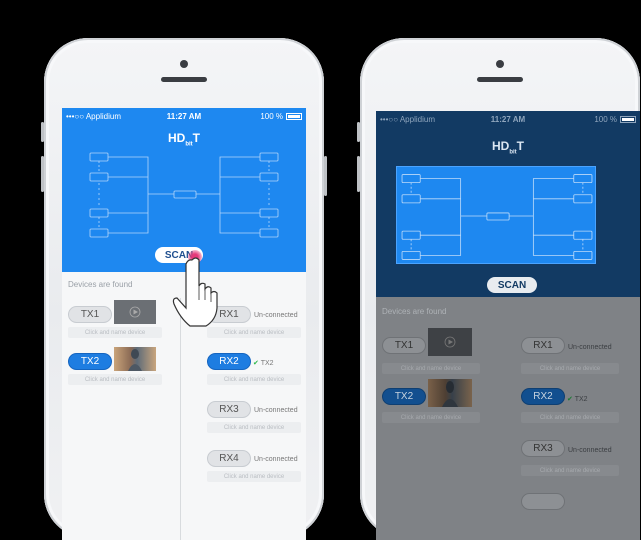  What do you see at coordinates (512, 285) in the screenshot?
I see `scan-button: SCAN` at bounding box center [512, 285].